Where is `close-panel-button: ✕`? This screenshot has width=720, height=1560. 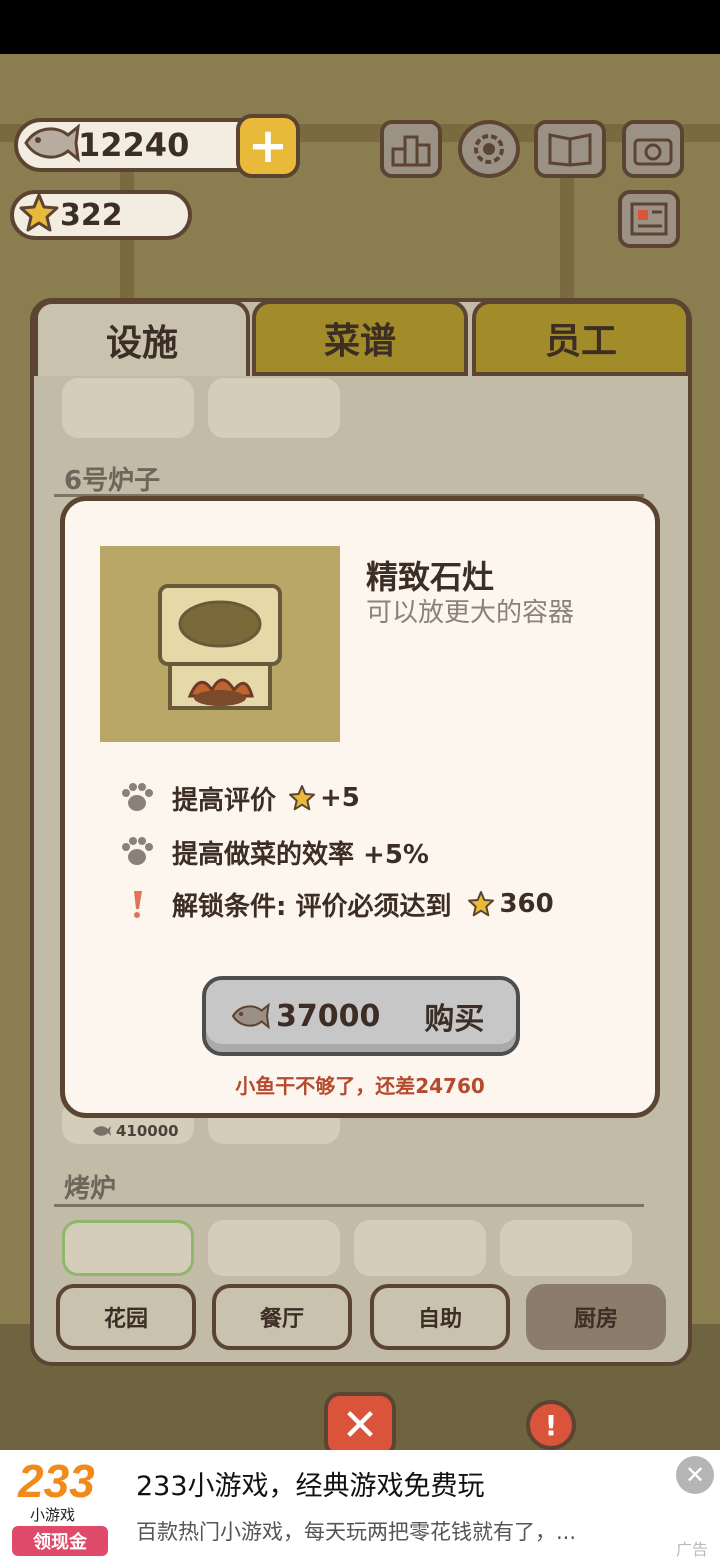
close-panel-button: ✕ is located at coordinates (360, 1425).